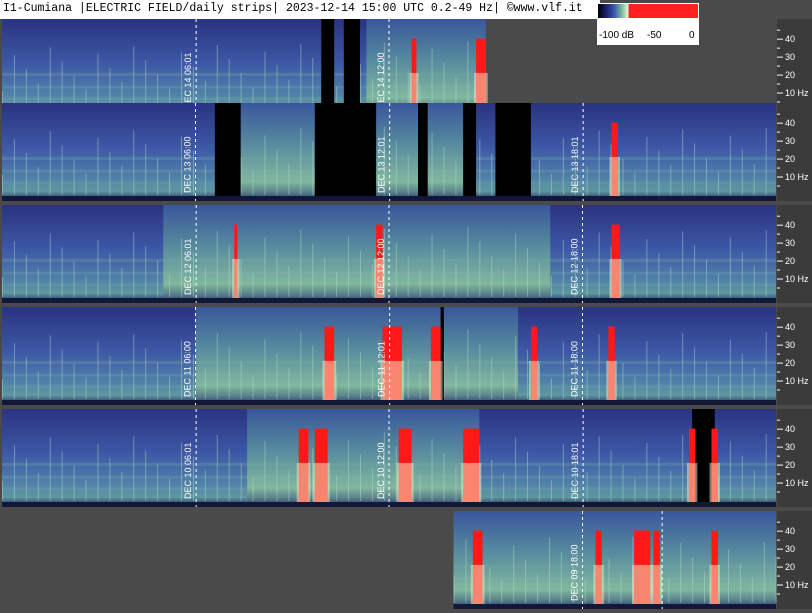 This screenshot has height=613, width=812. I want to click on strip-2-ytick-label-3: 10 Hz, so click(797, 279).